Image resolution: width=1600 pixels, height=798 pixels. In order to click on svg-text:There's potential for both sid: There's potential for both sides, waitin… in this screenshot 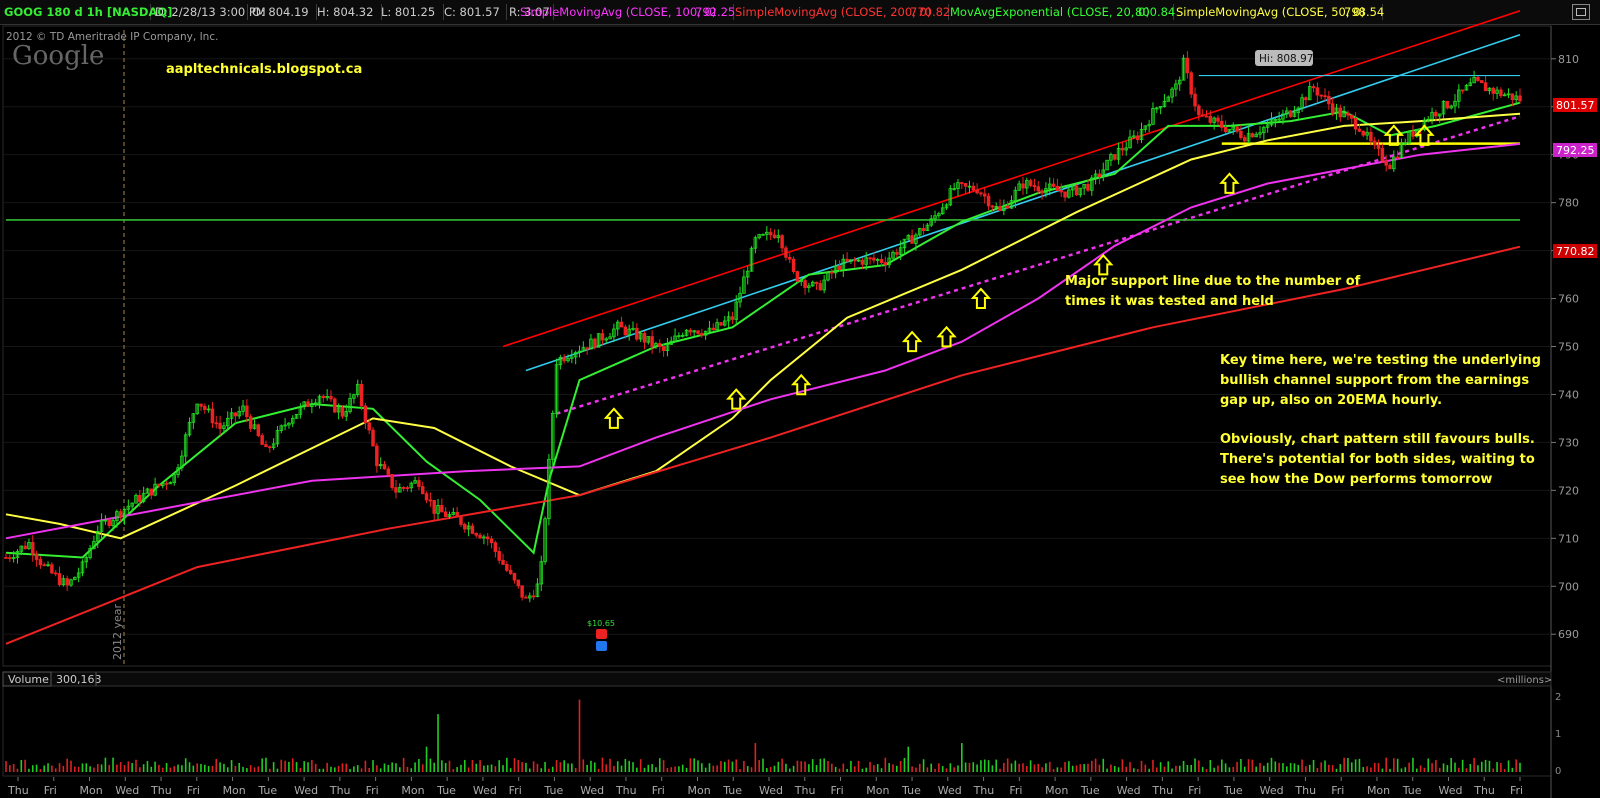, I will do `click(1377, 459)`.